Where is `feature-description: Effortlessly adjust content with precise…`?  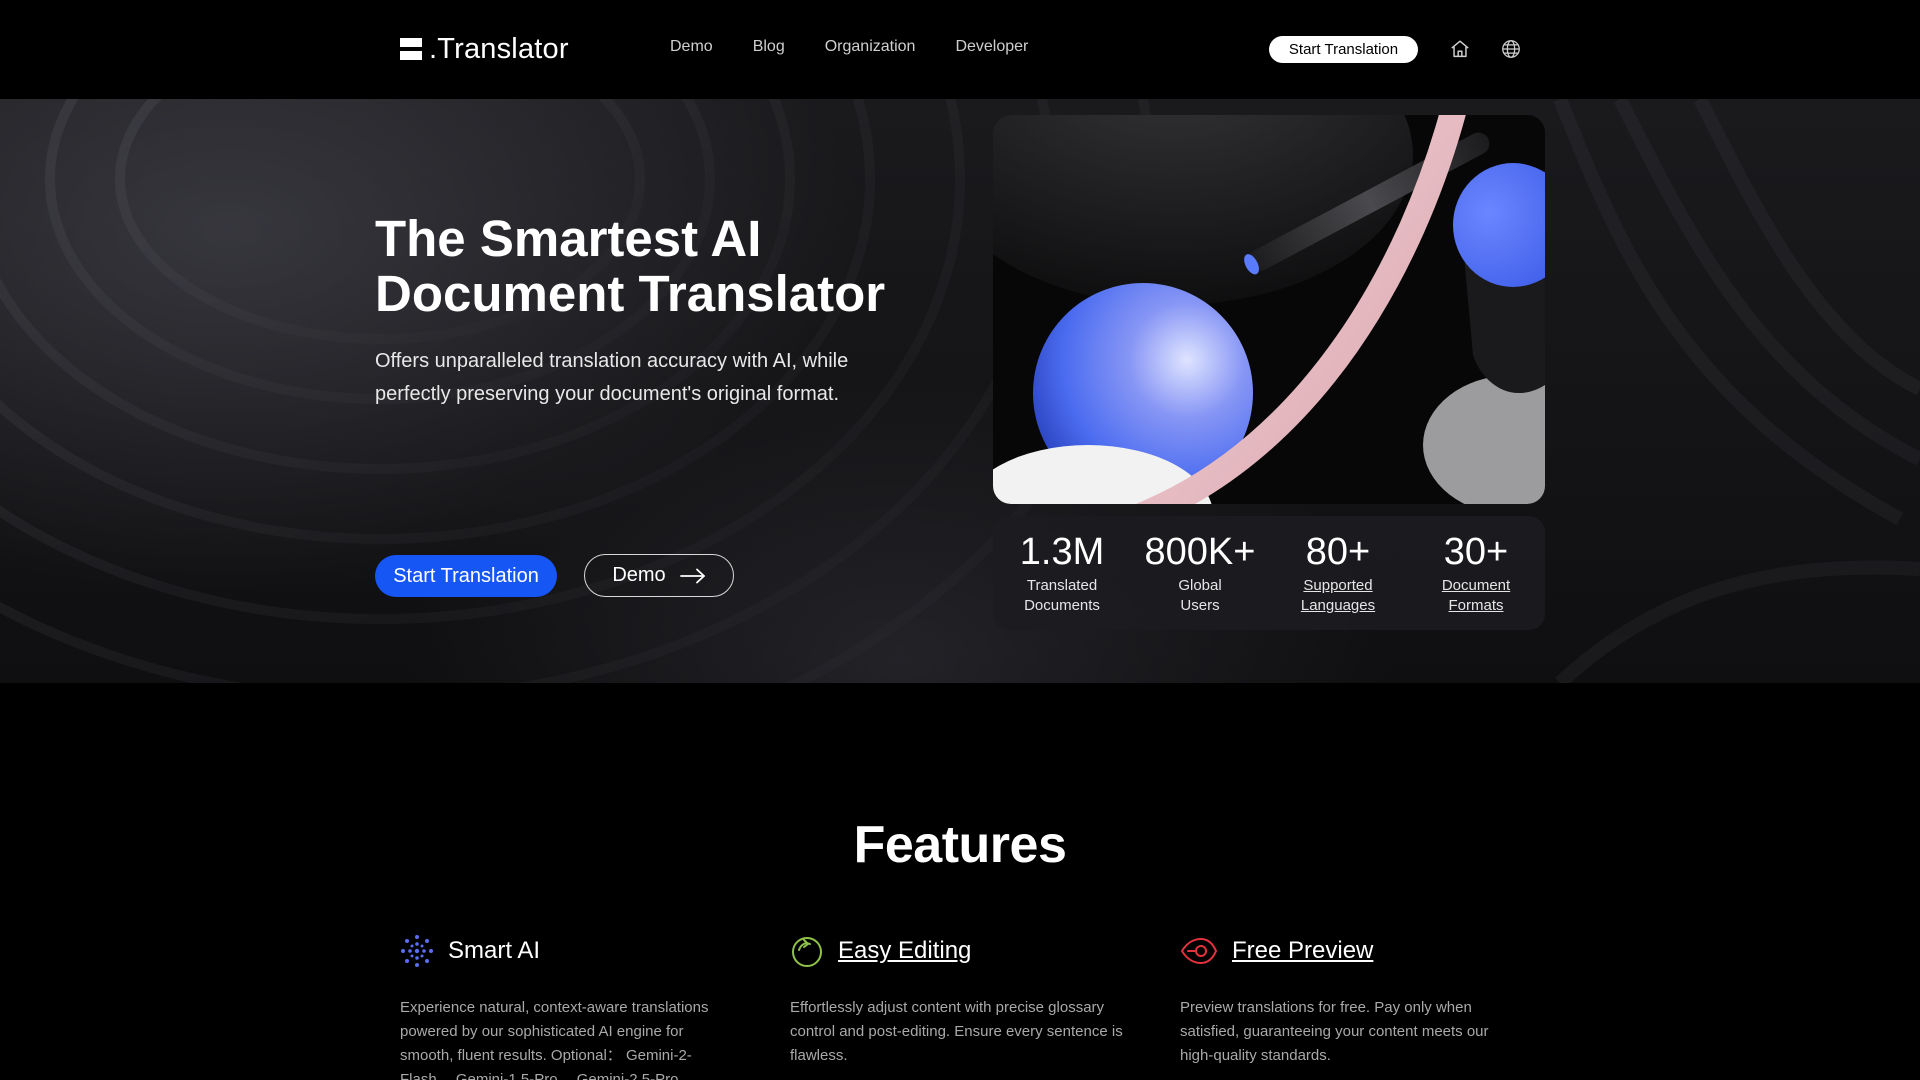
feature-description: Effortlessly adjust content with precise… is located at coordinates (956, 1031).